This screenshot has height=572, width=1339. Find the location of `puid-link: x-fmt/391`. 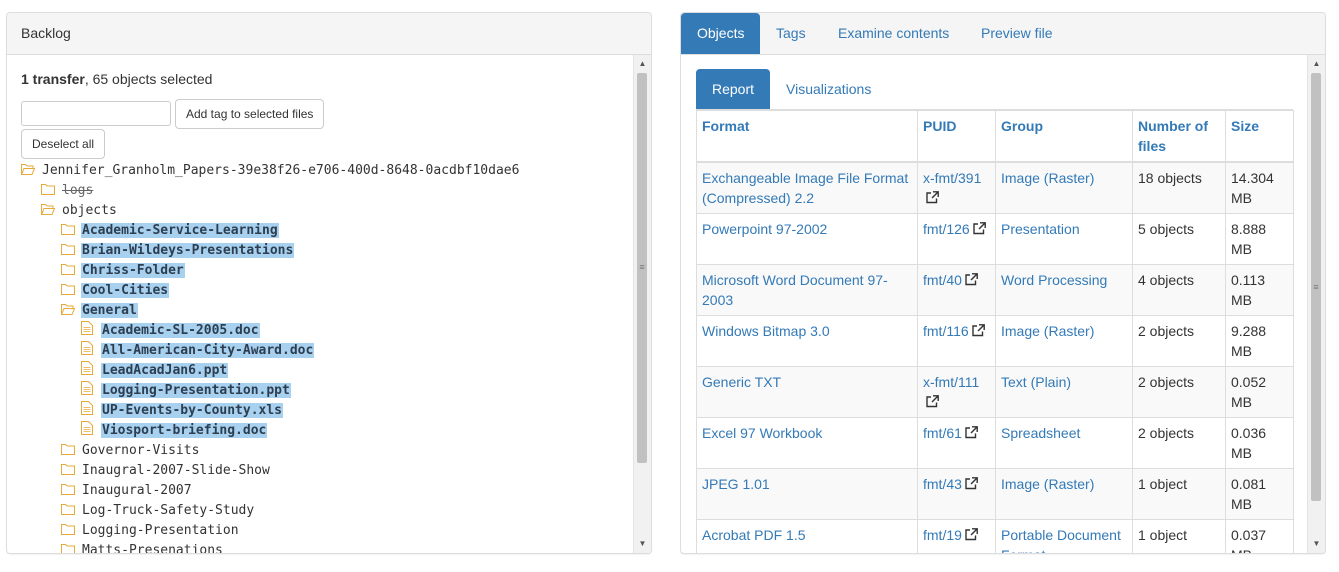

puid-link: x-fmt/391 is located at coordinates (952, 178).